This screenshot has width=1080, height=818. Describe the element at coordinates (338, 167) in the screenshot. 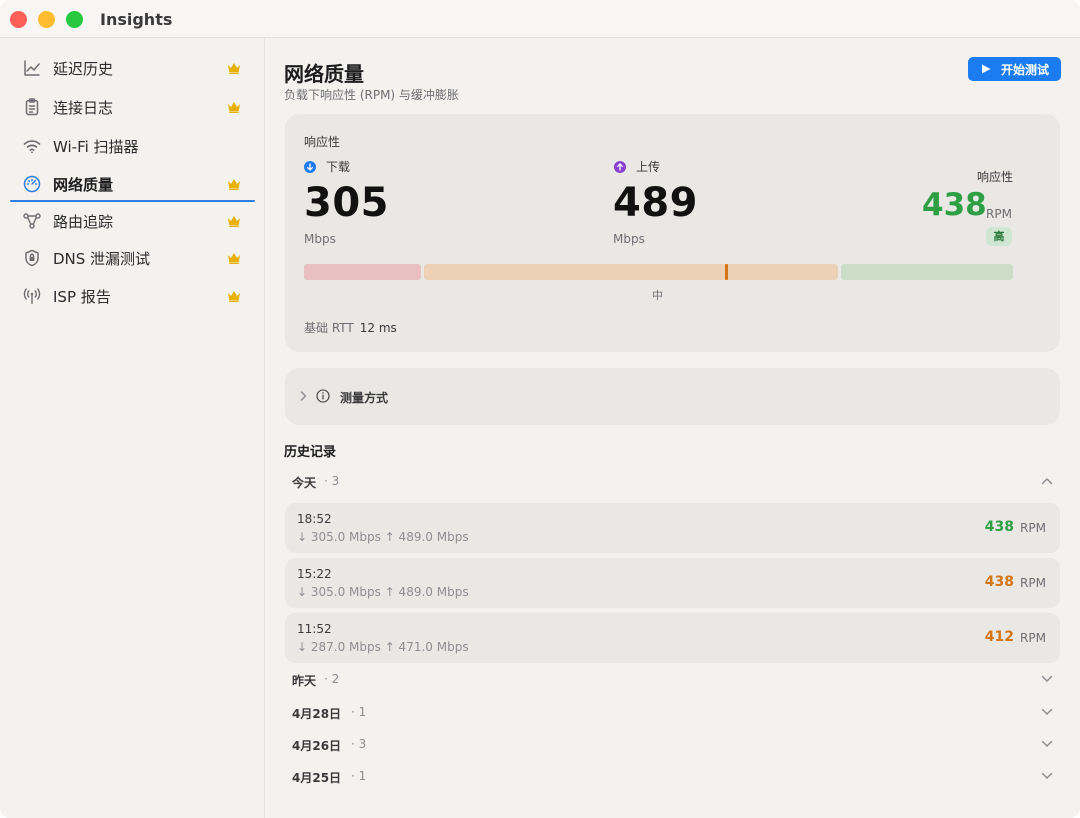

I see `download-label: 下载` at that location.